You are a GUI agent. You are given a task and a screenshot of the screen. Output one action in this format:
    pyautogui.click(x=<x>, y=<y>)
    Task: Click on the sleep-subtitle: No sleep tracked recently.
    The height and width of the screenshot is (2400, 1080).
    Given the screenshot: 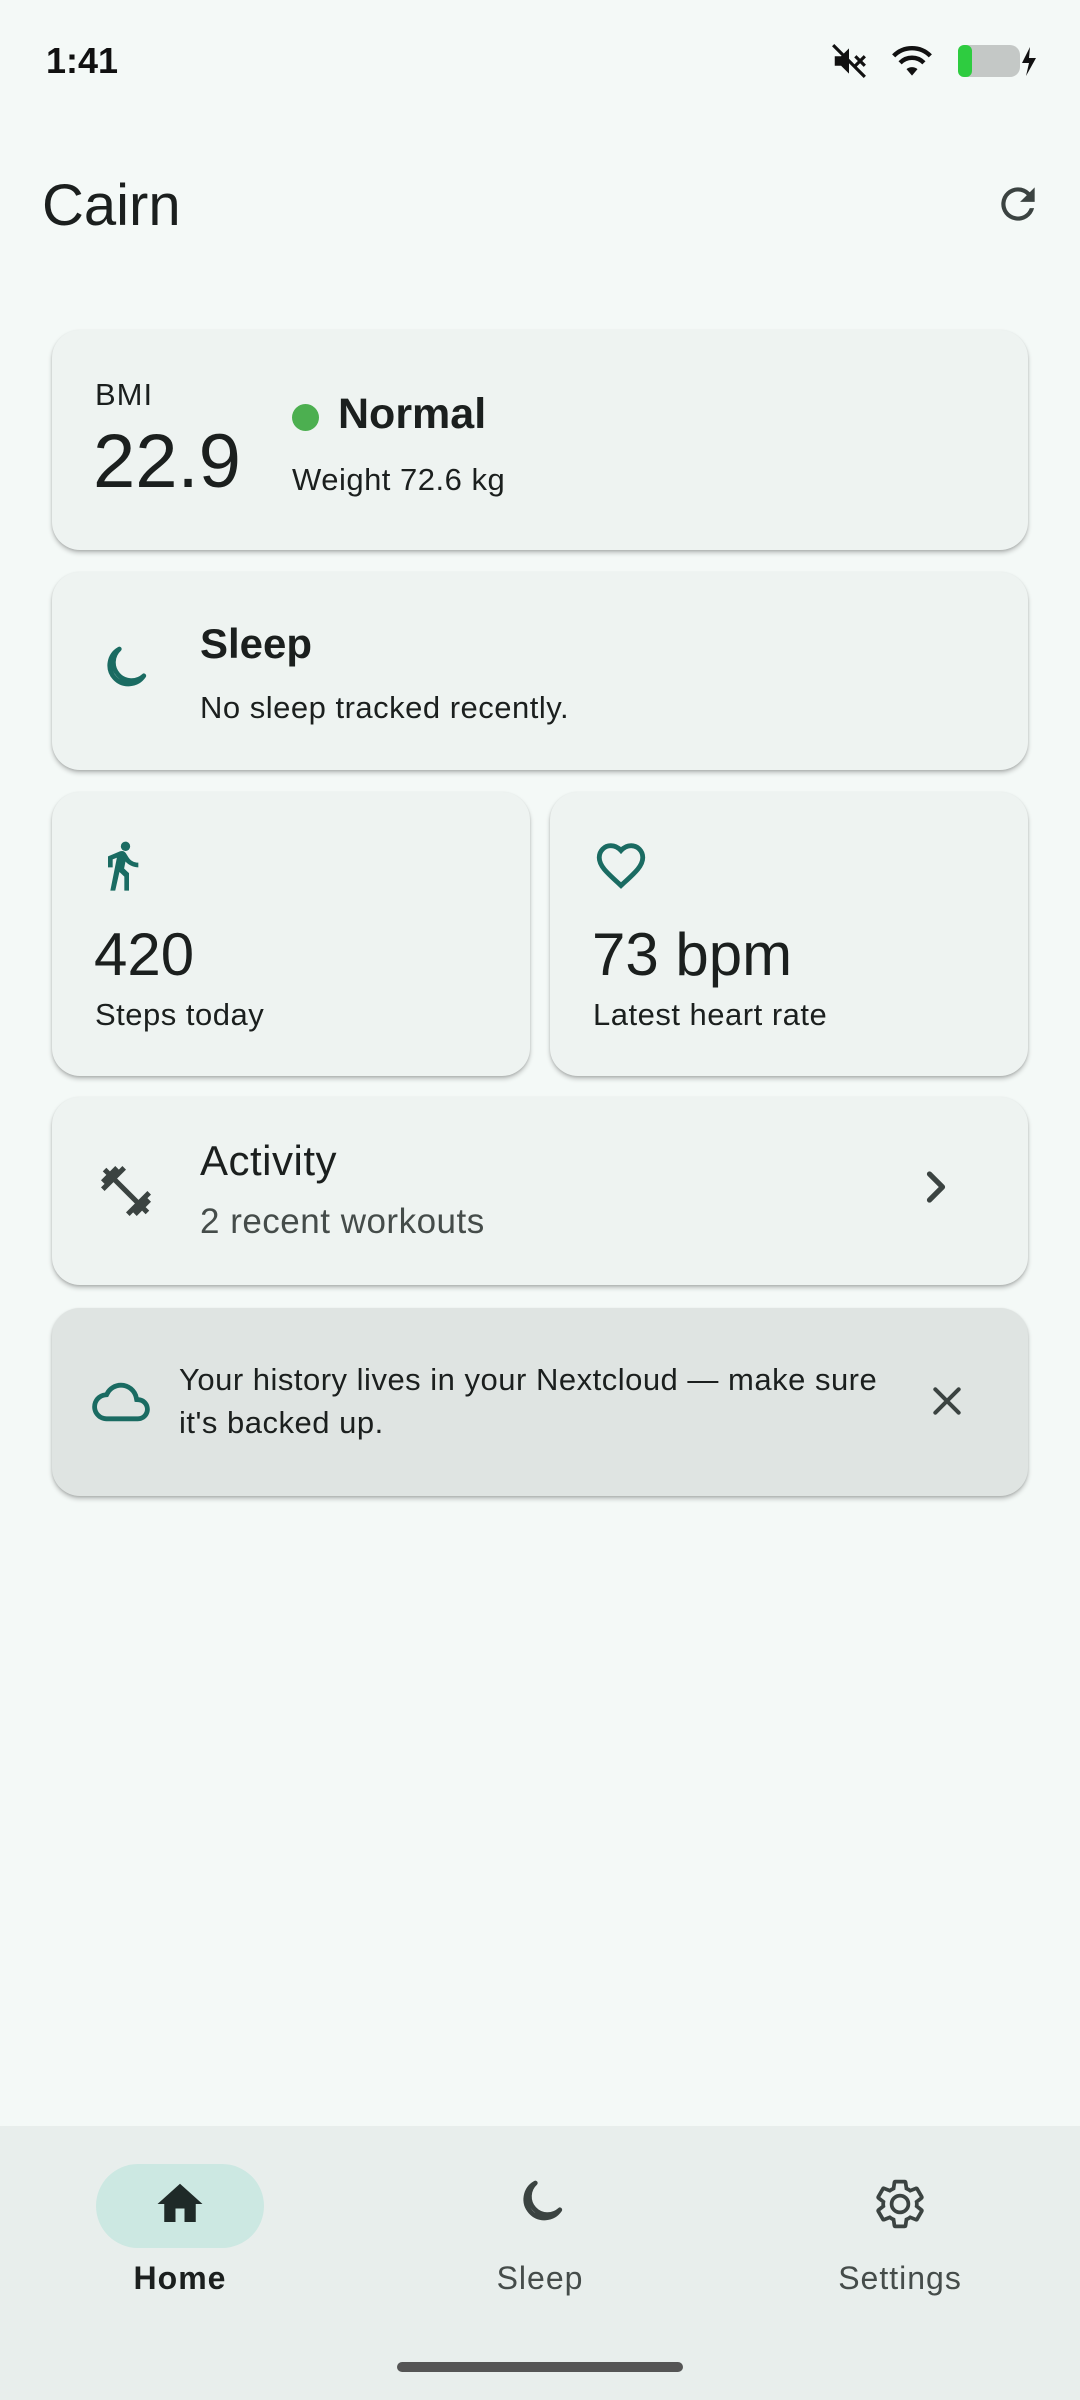 What is the action you would take?
    pyautogui.click(x=385, y=707)
    